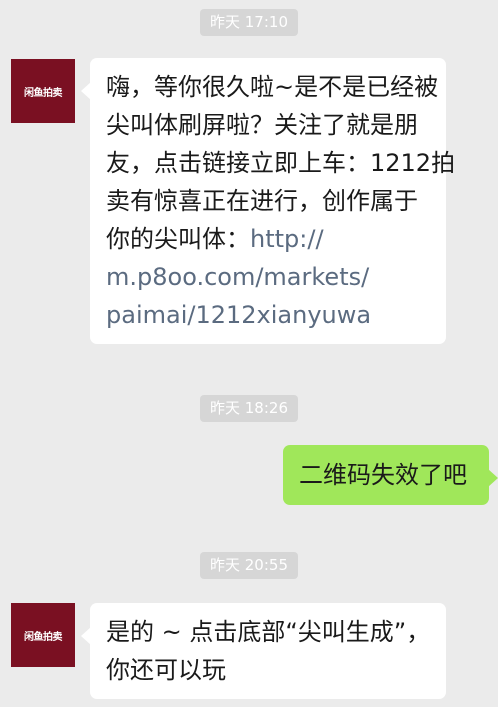 This screenshot has width=498, height=707. Describe the element at coordinates (166, 670) in the screenshot. I see `message-text: 你还可以玩` at that location.